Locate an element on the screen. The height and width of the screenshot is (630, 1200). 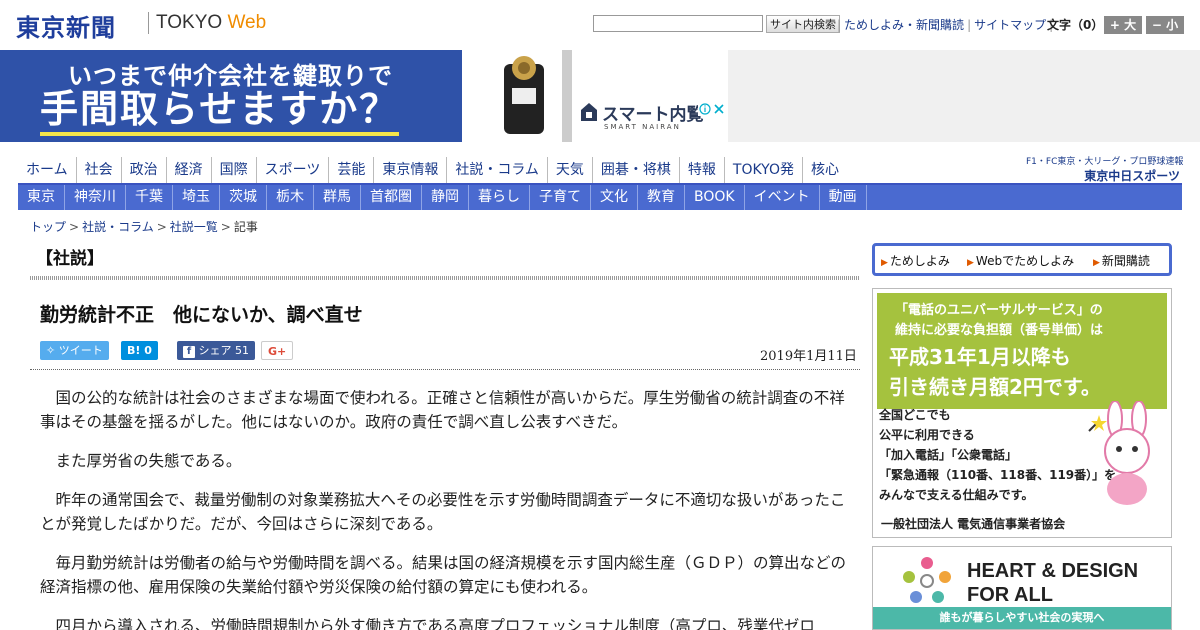
header-link-sitemap: サイトマップ is located at coordinates (1010, 25).